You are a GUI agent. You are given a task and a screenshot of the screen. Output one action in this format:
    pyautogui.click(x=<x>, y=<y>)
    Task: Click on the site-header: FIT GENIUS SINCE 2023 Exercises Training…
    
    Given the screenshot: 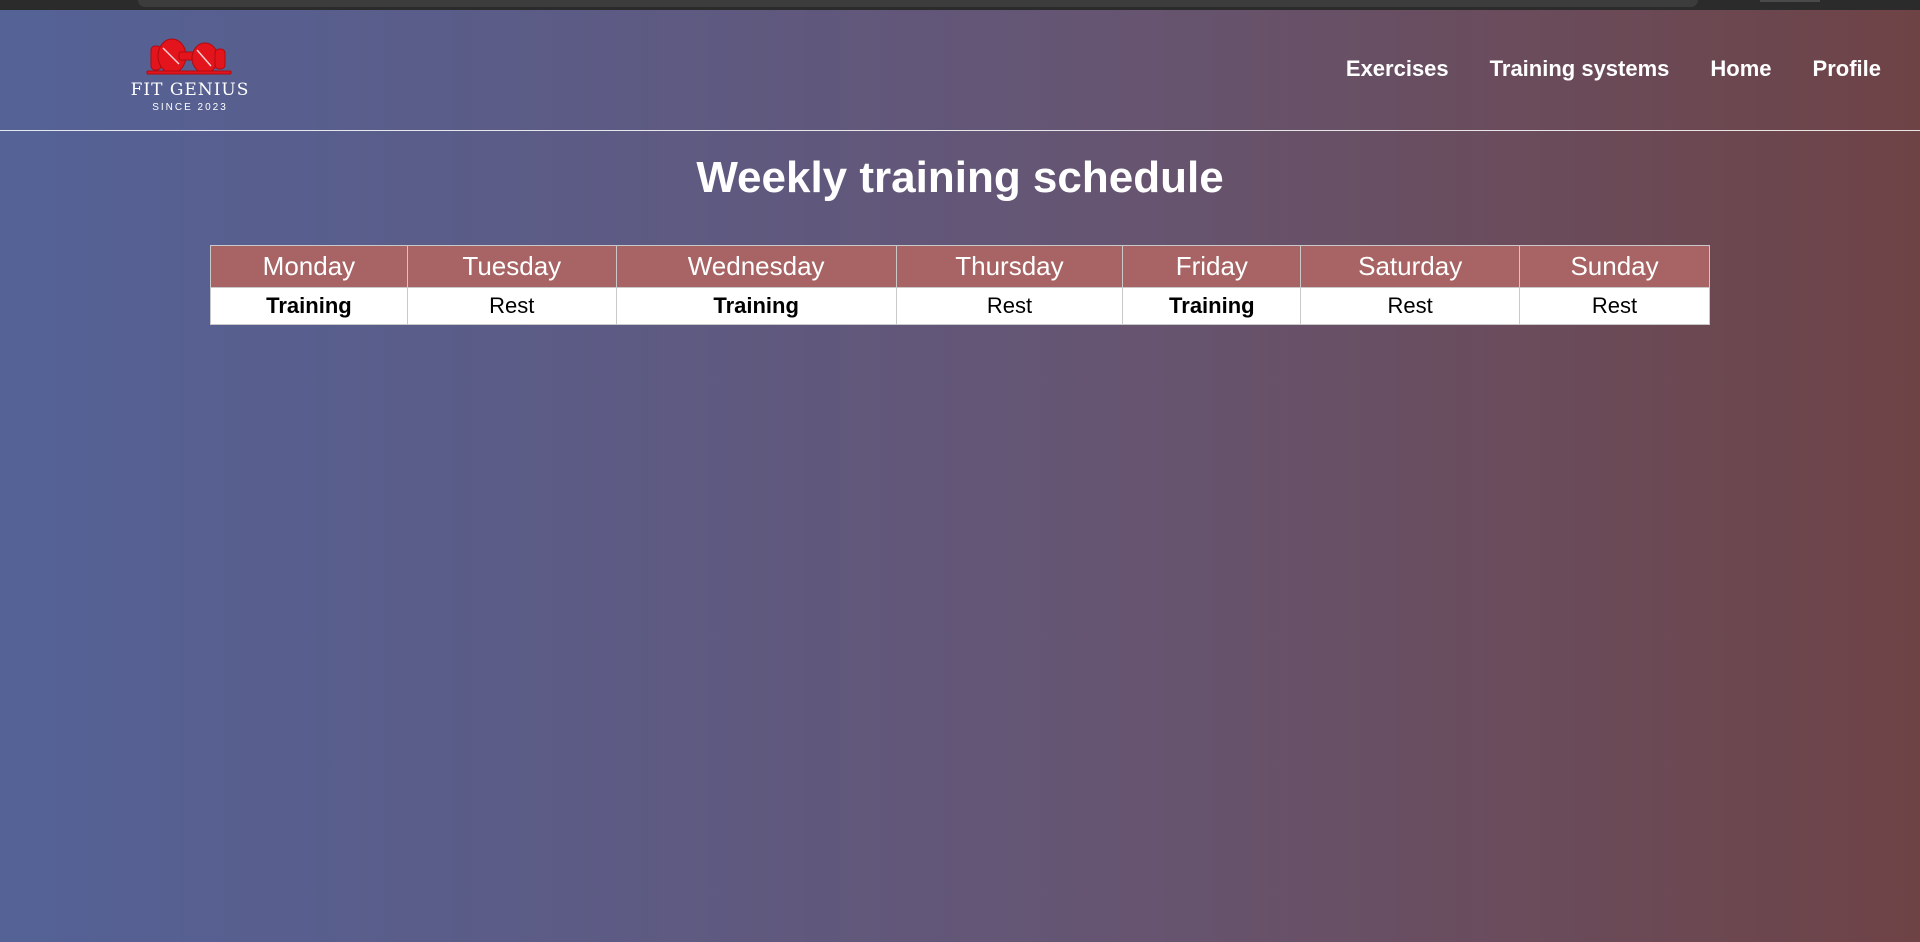 What is the action you would take?
    pyautogui.click(x=960, y=70)
    